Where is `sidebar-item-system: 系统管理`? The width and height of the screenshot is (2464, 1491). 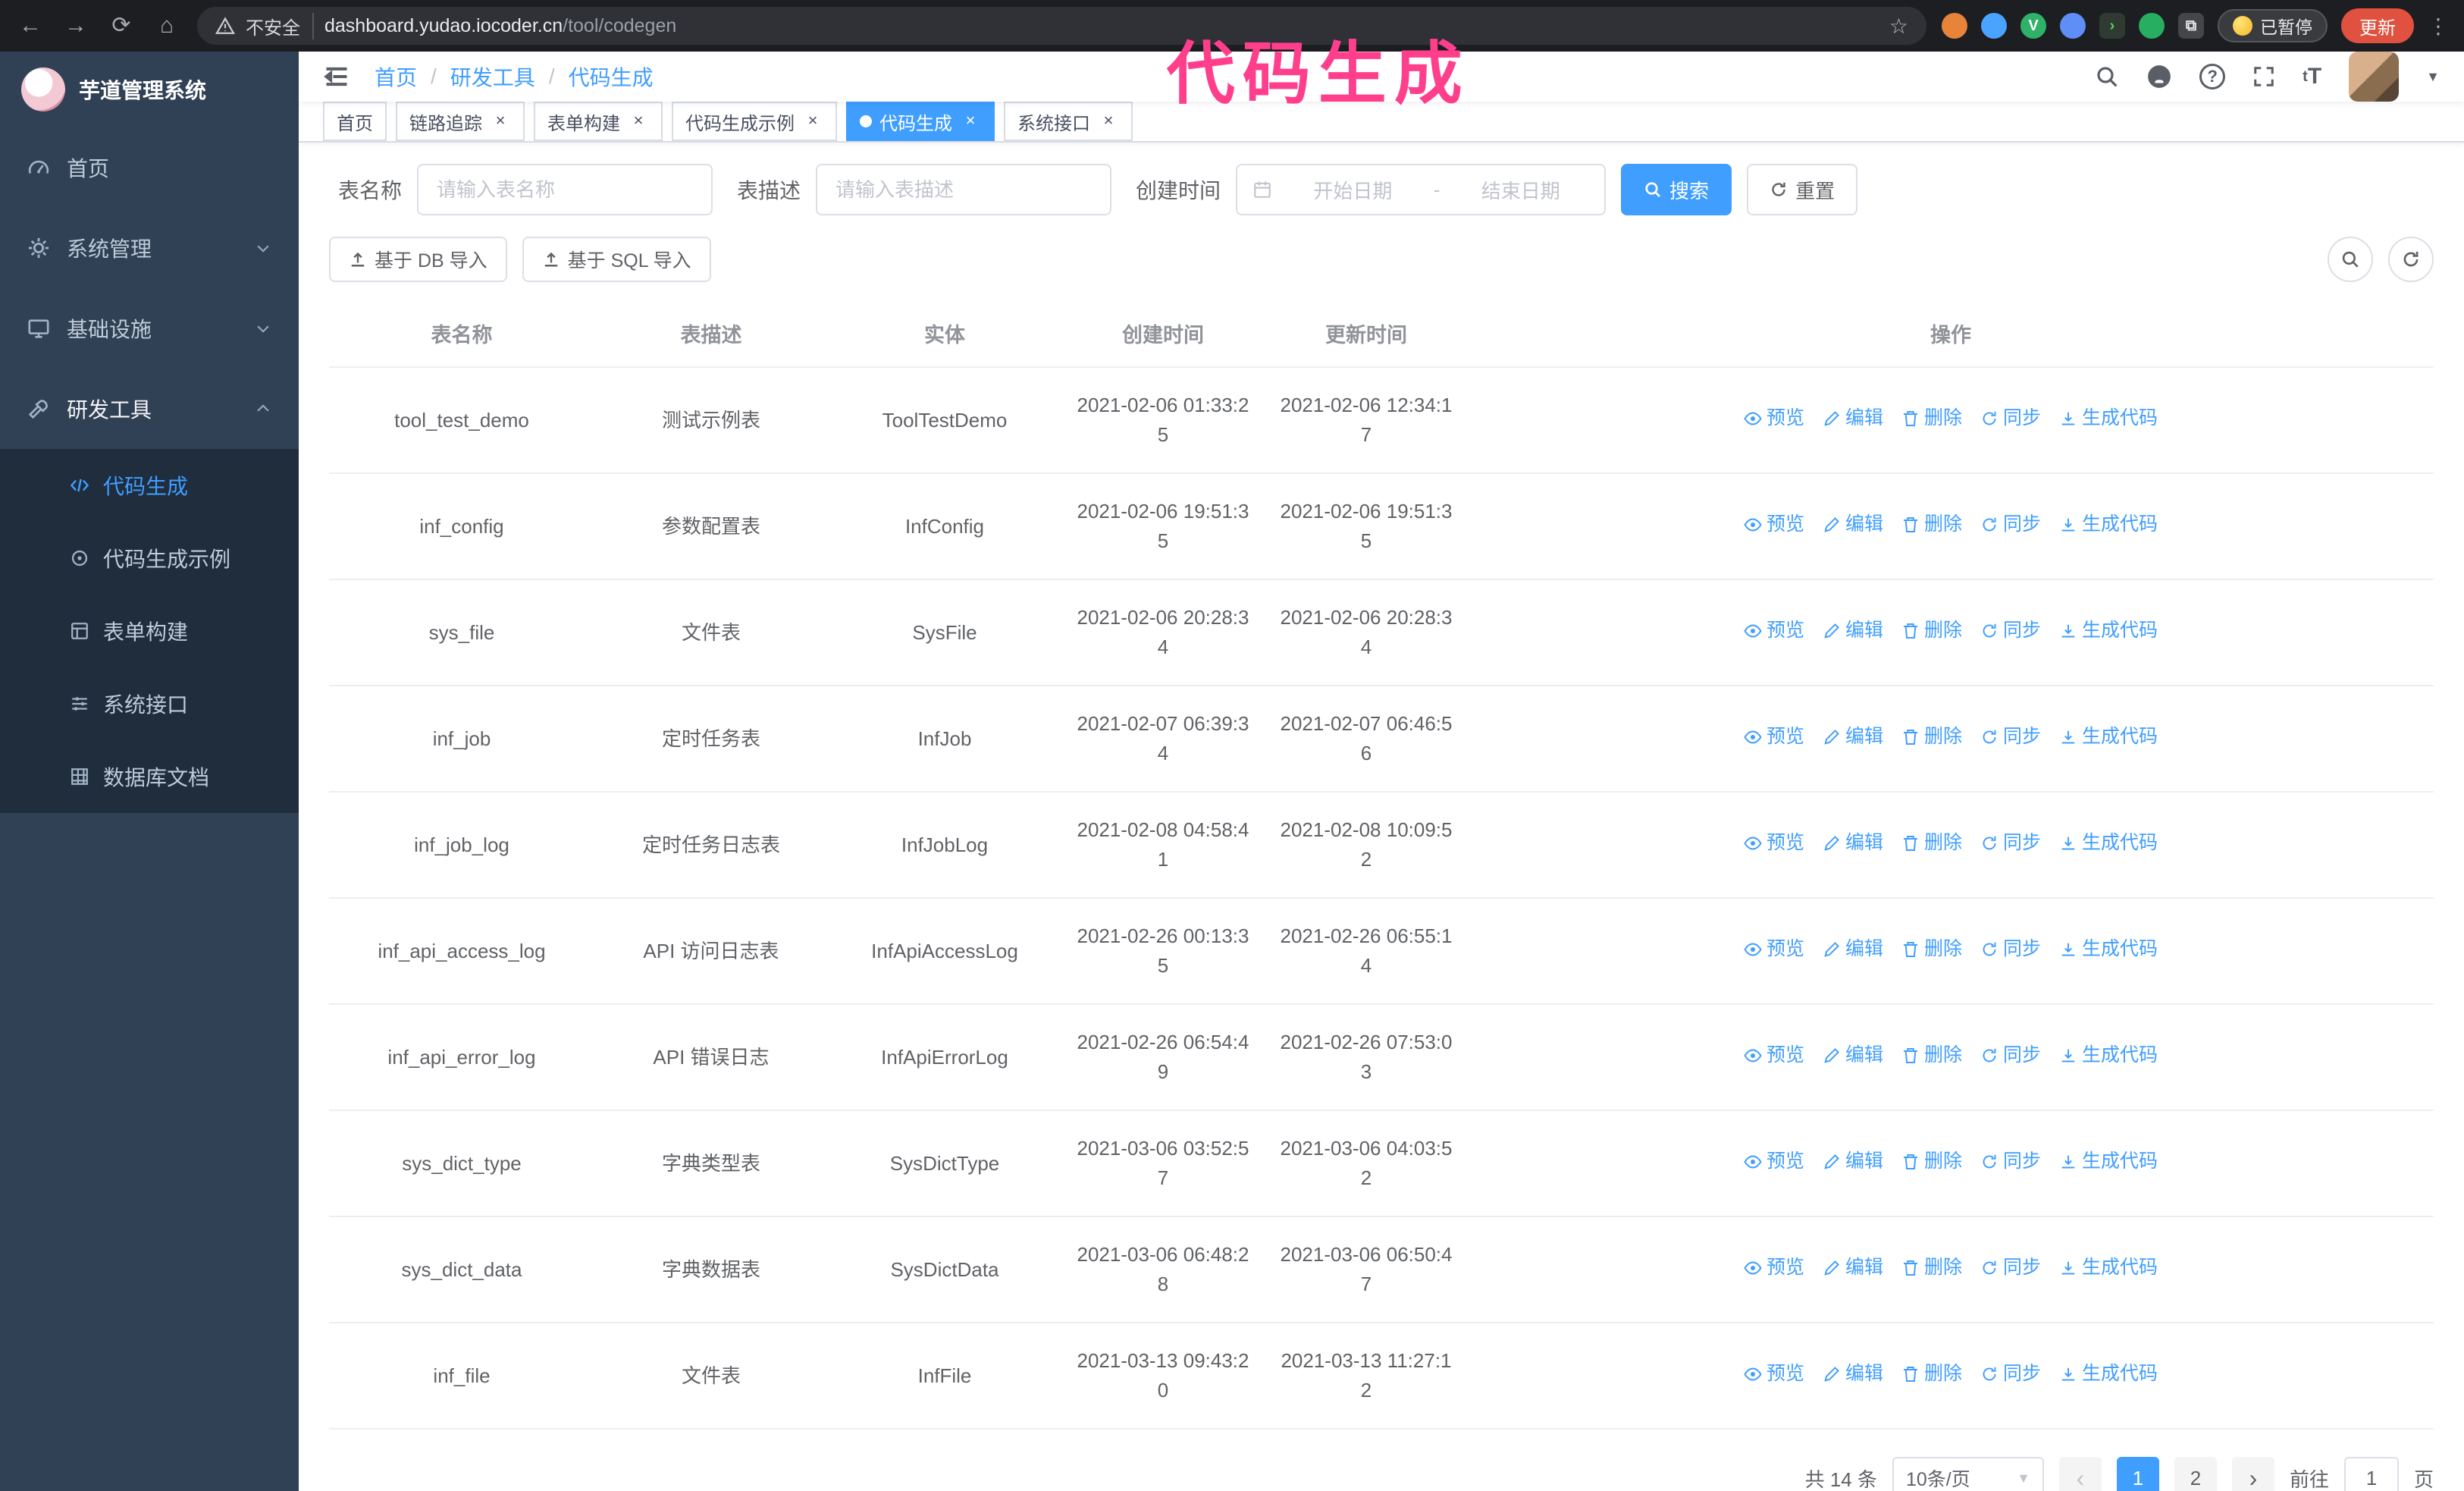 sidebar-item-system: 系统管理 is located at coordinates (150, 248).